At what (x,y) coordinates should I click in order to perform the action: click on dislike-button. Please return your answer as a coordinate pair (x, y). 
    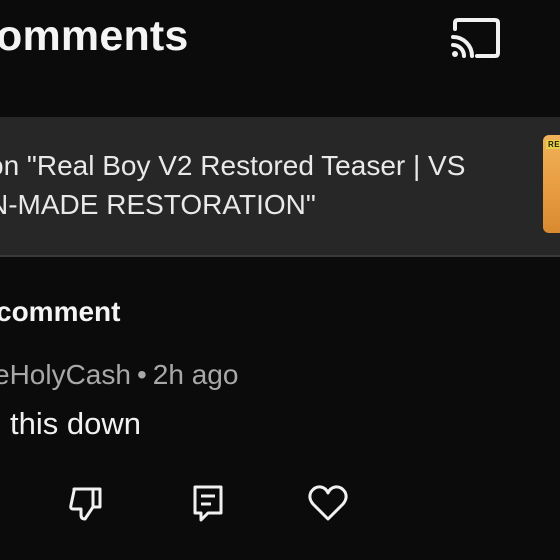
    Looking at the image, I should click on (85, 503).